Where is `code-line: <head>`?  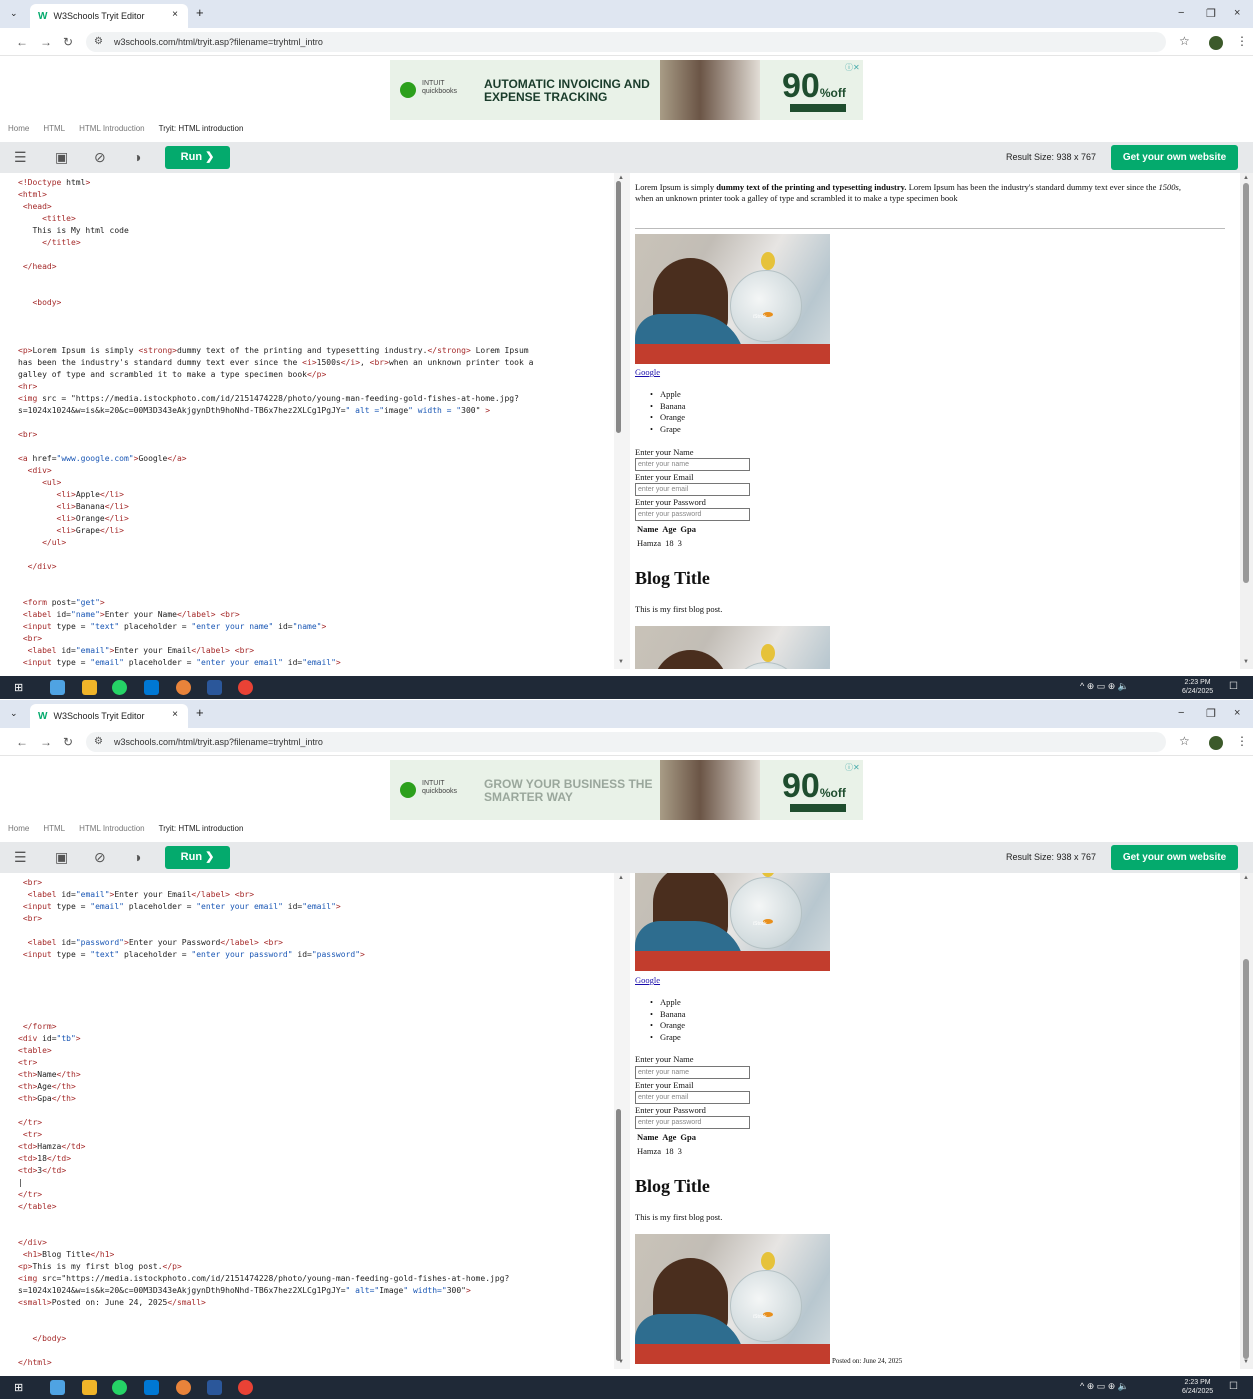
code-line: <head> is located at coordinates (316, 207).